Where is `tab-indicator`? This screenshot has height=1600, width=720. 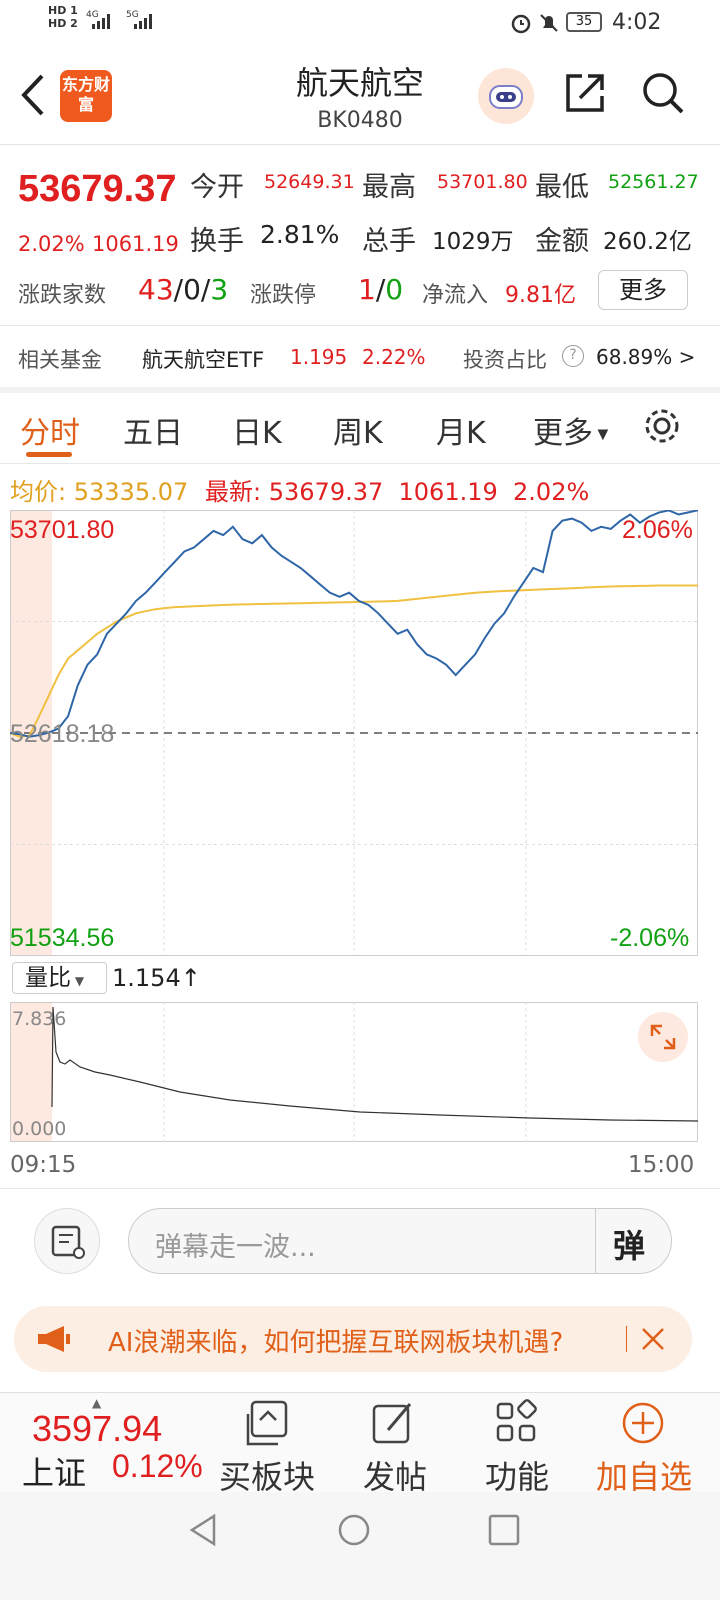 tab-indicator is located at coordinates (49, 454).